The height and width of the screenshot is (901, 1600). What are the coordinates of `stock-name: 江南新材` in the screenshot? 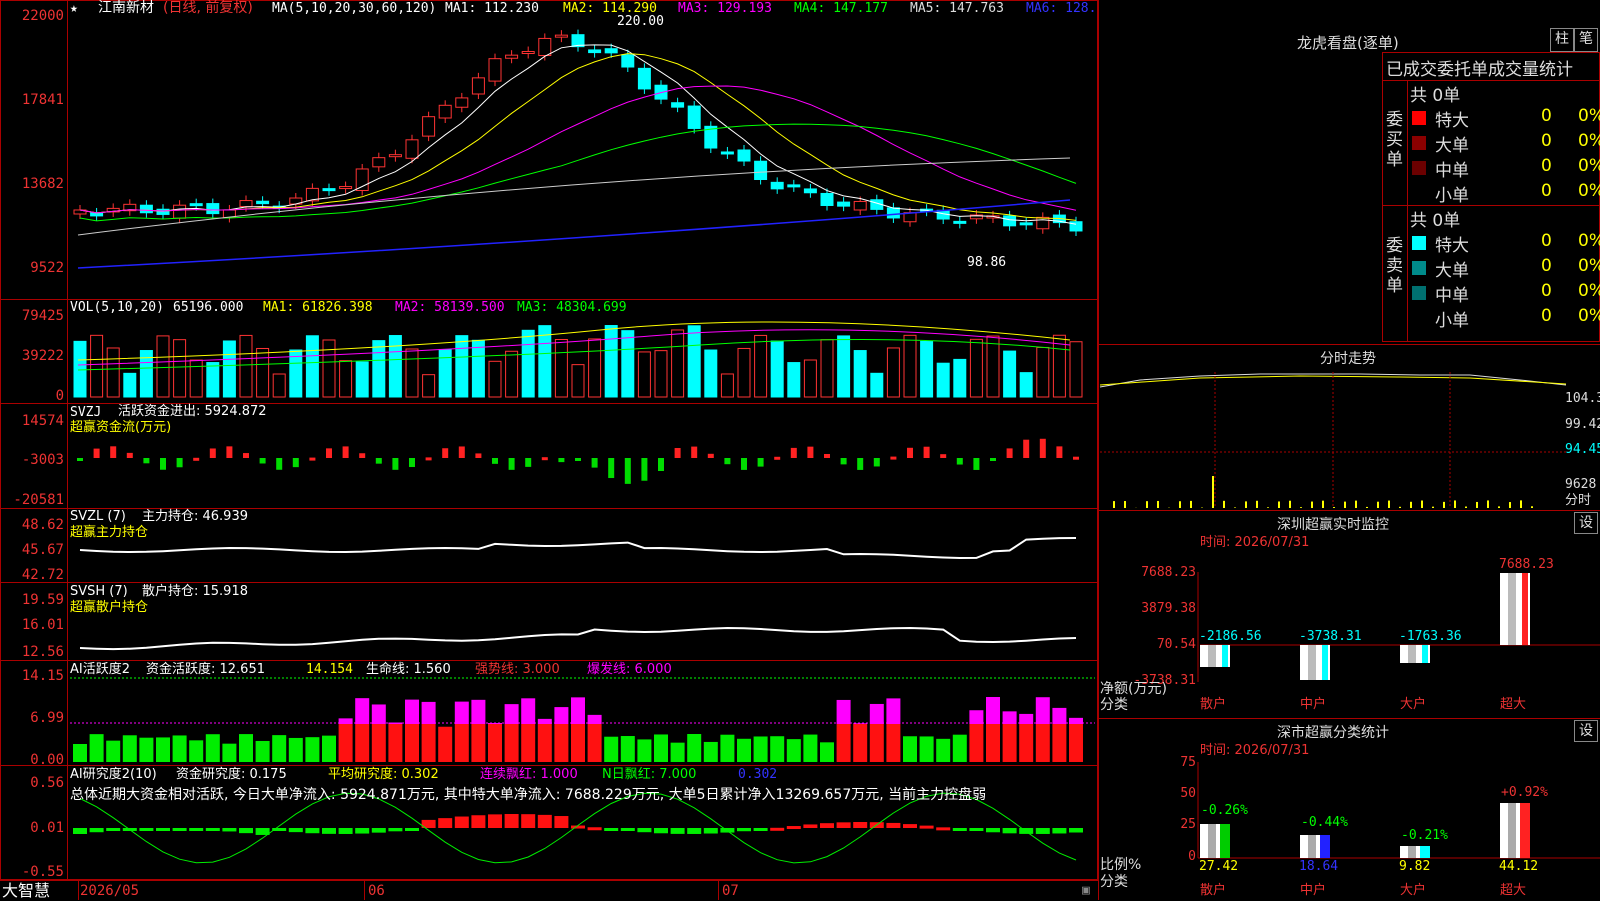 It's located at (126, 8).